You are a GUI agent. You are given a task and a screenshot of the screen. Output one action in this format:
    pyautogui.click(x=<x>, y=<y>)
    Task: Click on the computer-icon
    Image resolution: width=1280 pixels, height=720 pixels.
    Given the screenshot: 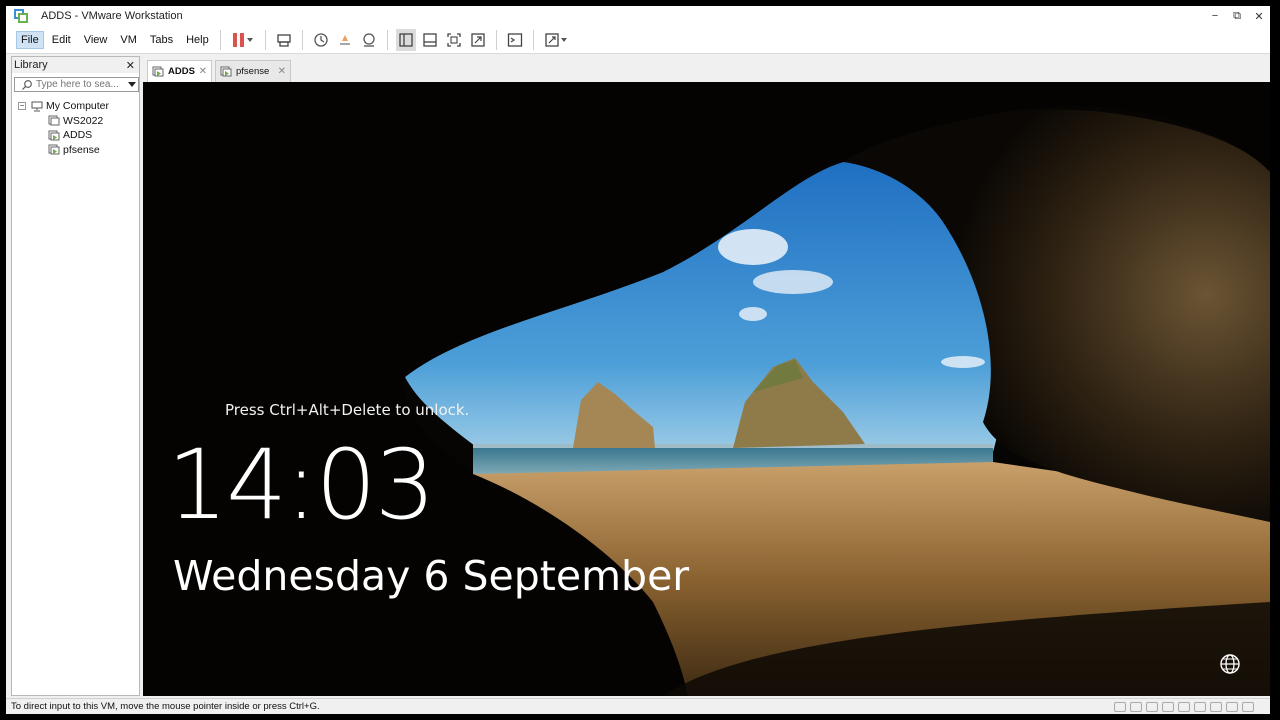 What is the action you would take?
    pyautogui.click(x=37, y=106)
    